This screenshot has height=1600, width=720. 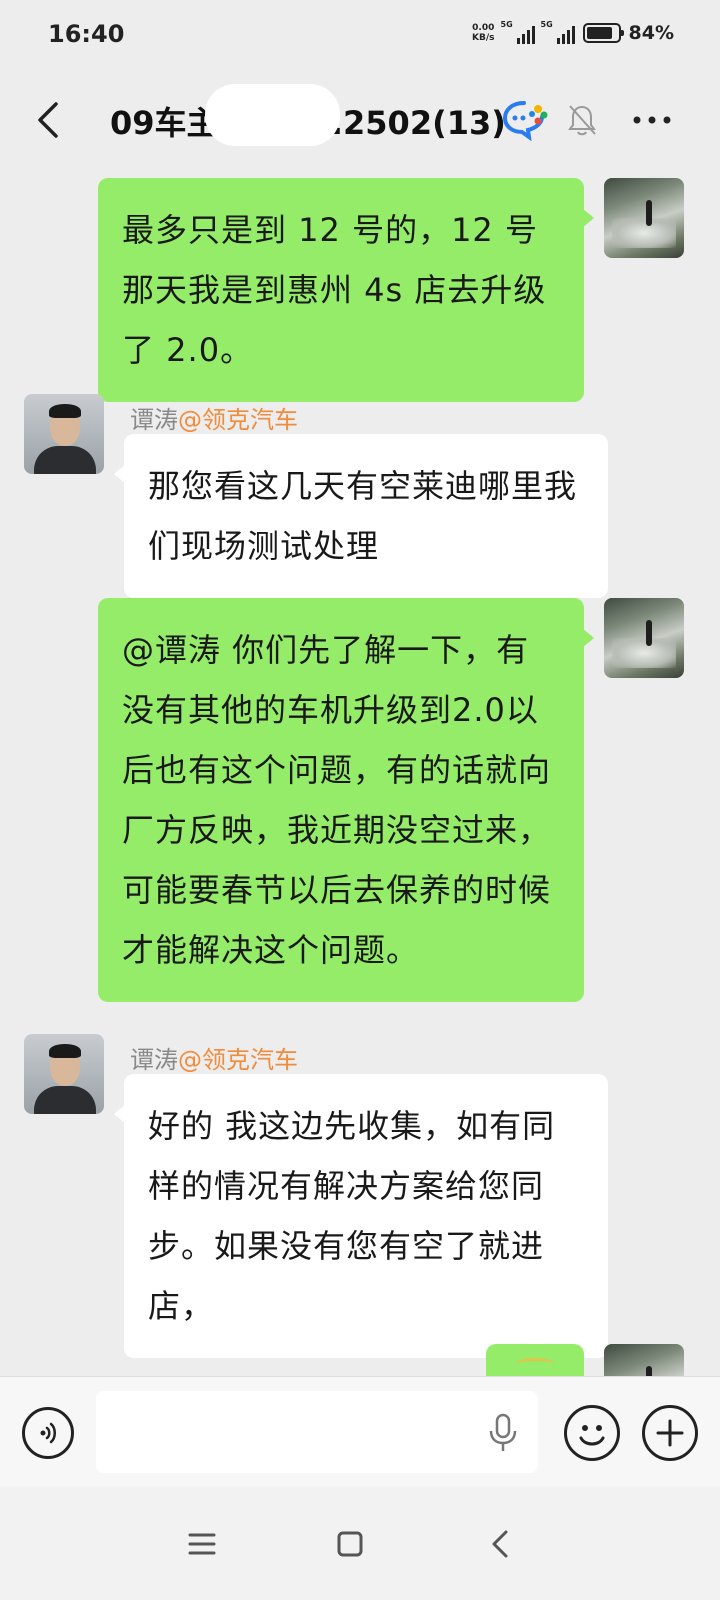 I want to click on nav-back-icon, so click(x=500, y=1544).